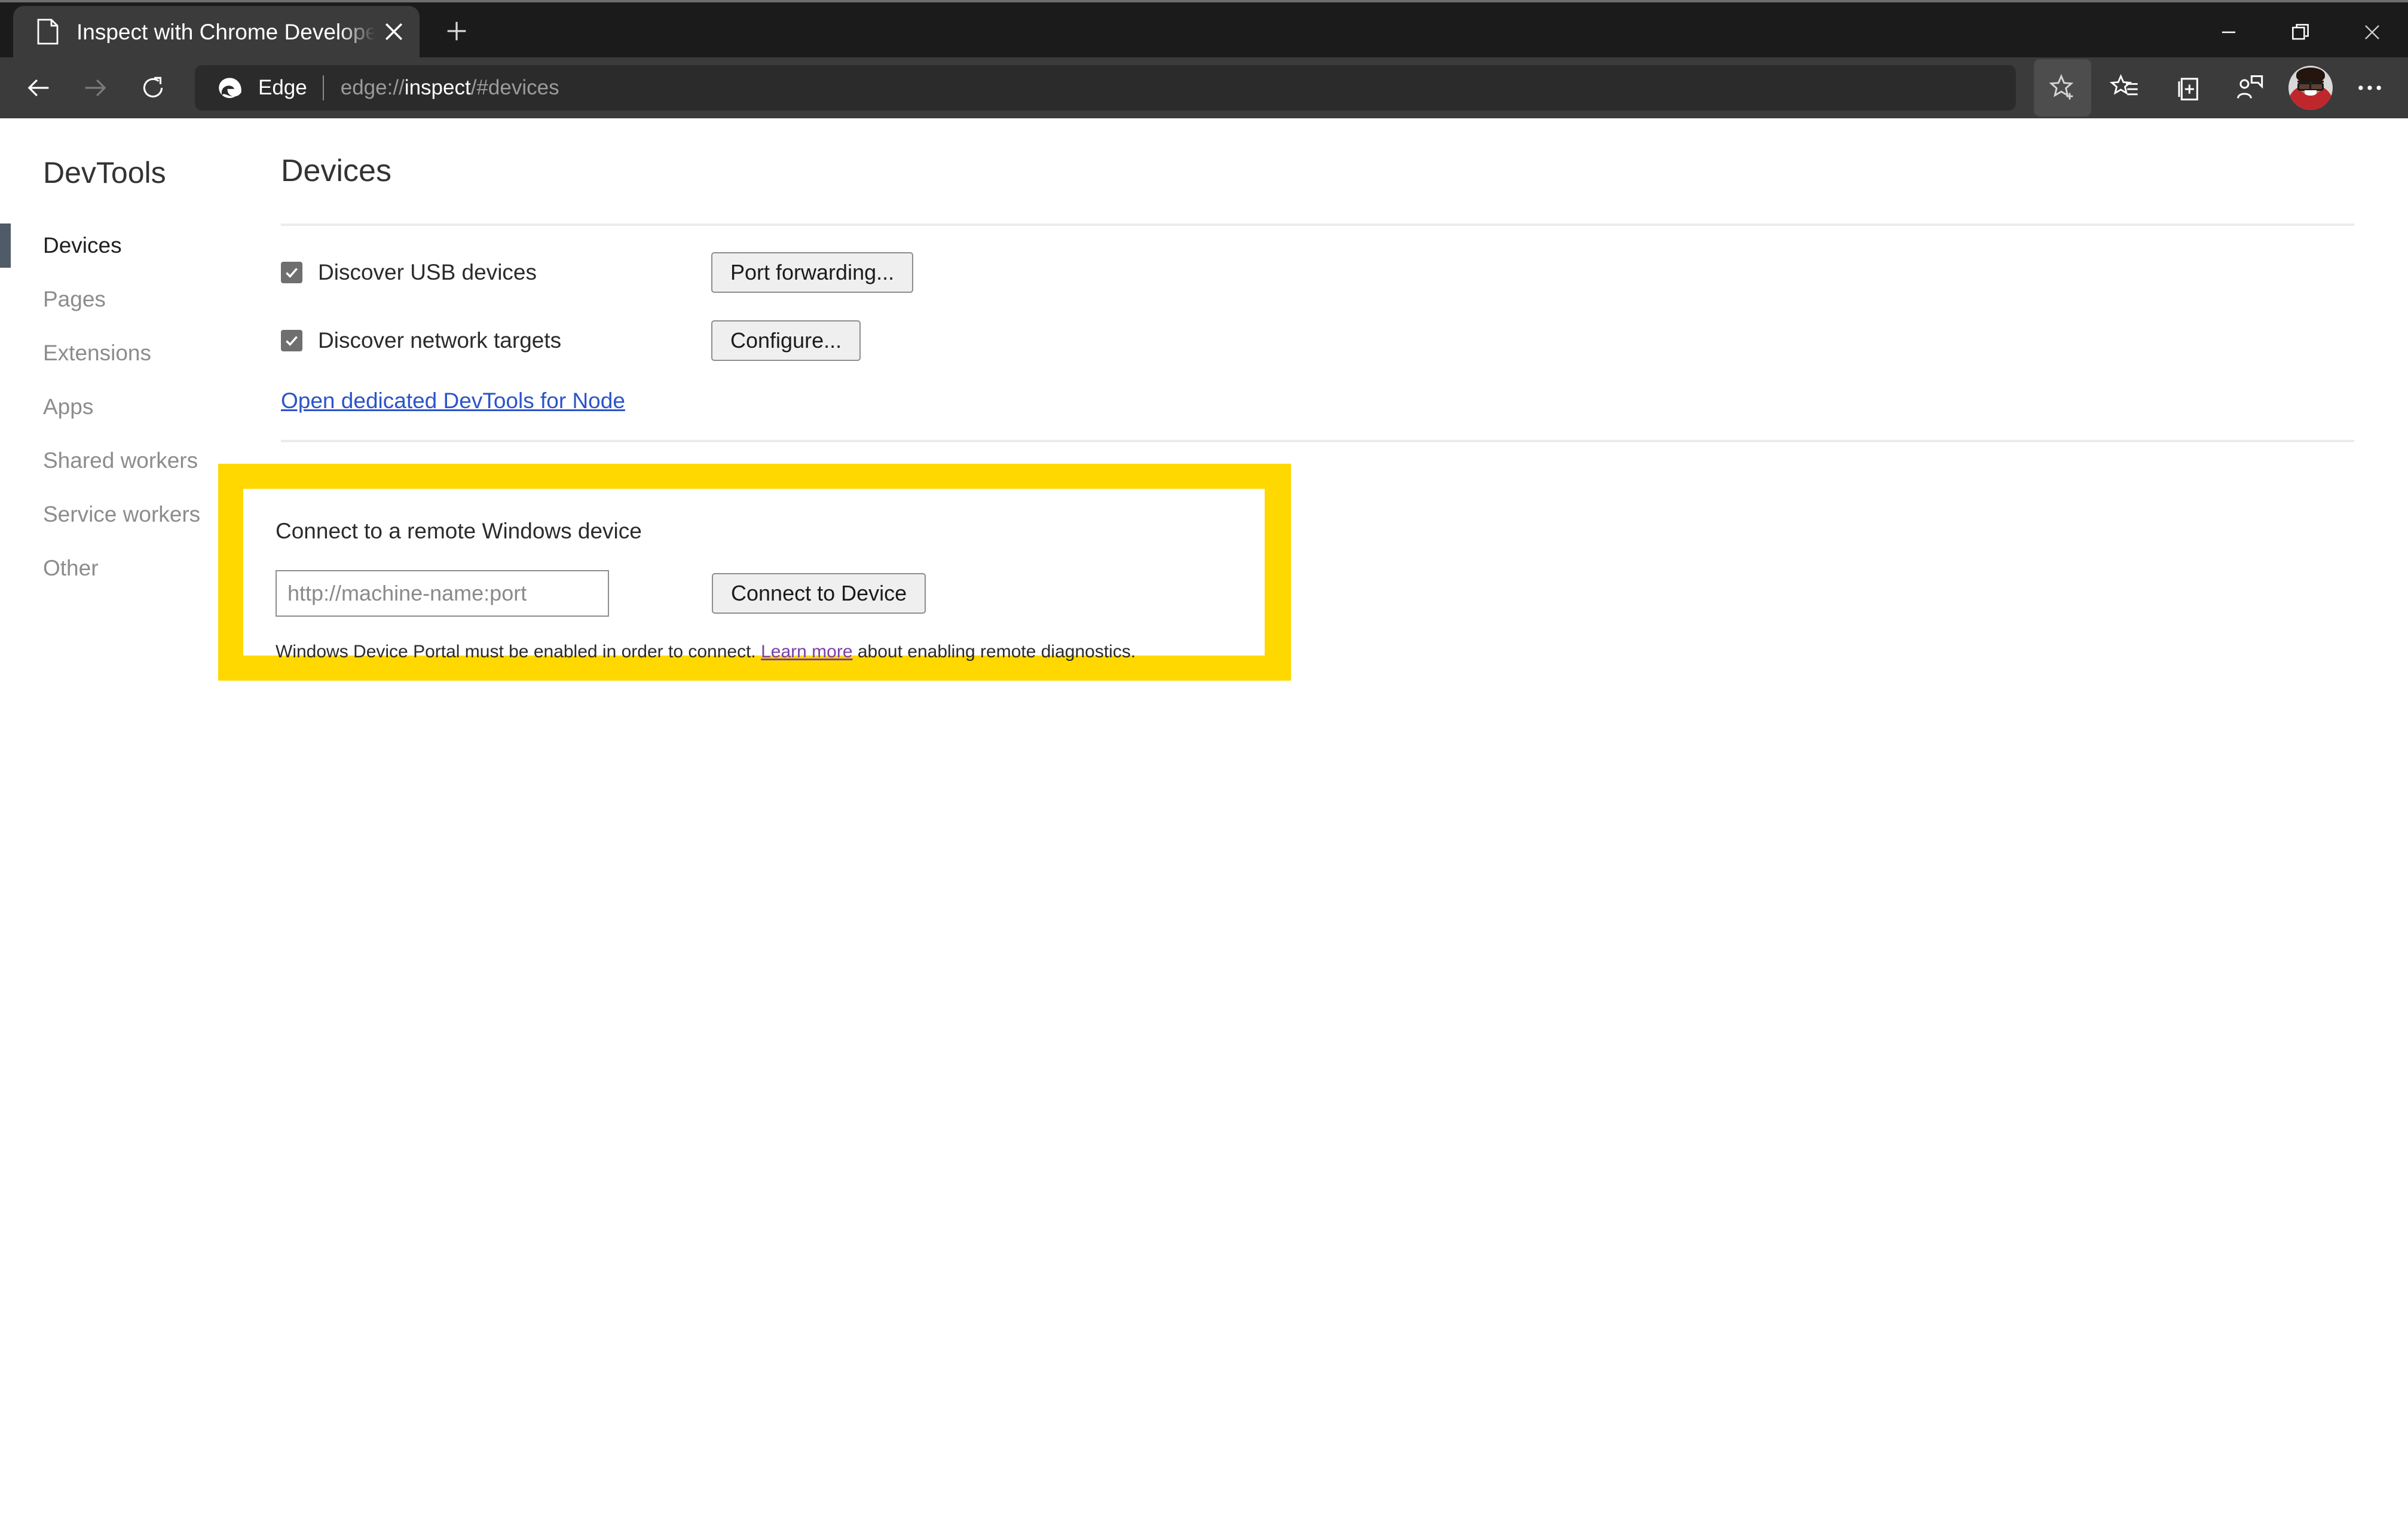 Image resolution: width=2408 pixels, height=1531 pixels. I want to click on restore-button, so click(2300, 32).